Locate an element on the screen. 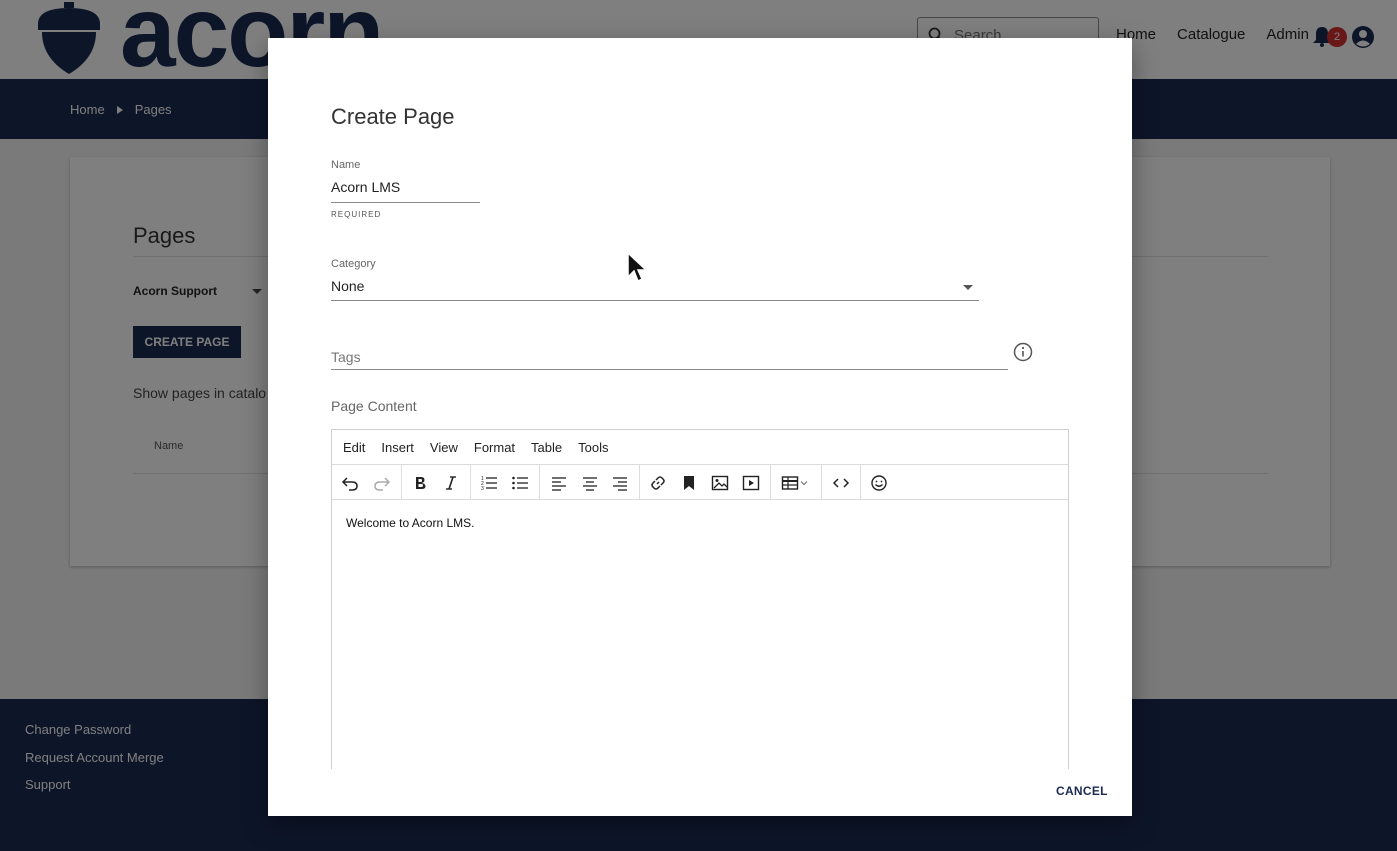 The image size is (1397, 851). link-icon is located at coordinates (658, 483).